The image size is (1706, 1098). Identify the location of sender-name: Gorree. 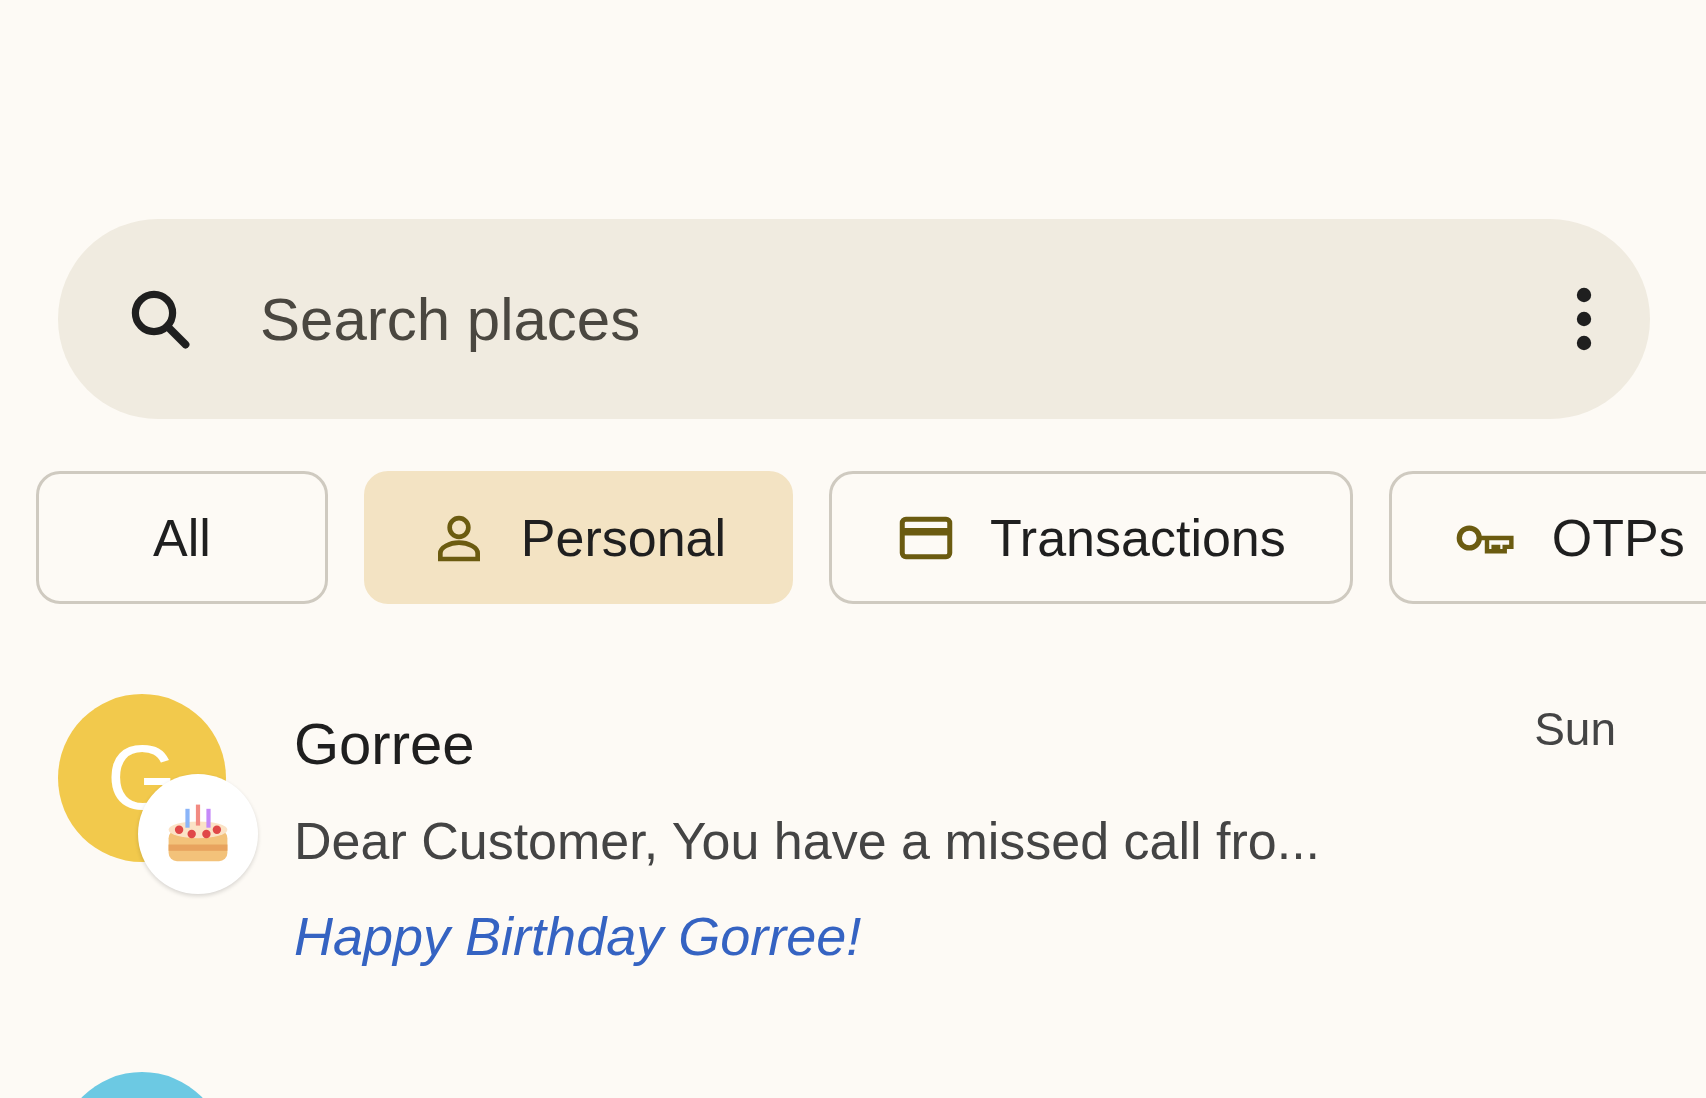
(384, 743).